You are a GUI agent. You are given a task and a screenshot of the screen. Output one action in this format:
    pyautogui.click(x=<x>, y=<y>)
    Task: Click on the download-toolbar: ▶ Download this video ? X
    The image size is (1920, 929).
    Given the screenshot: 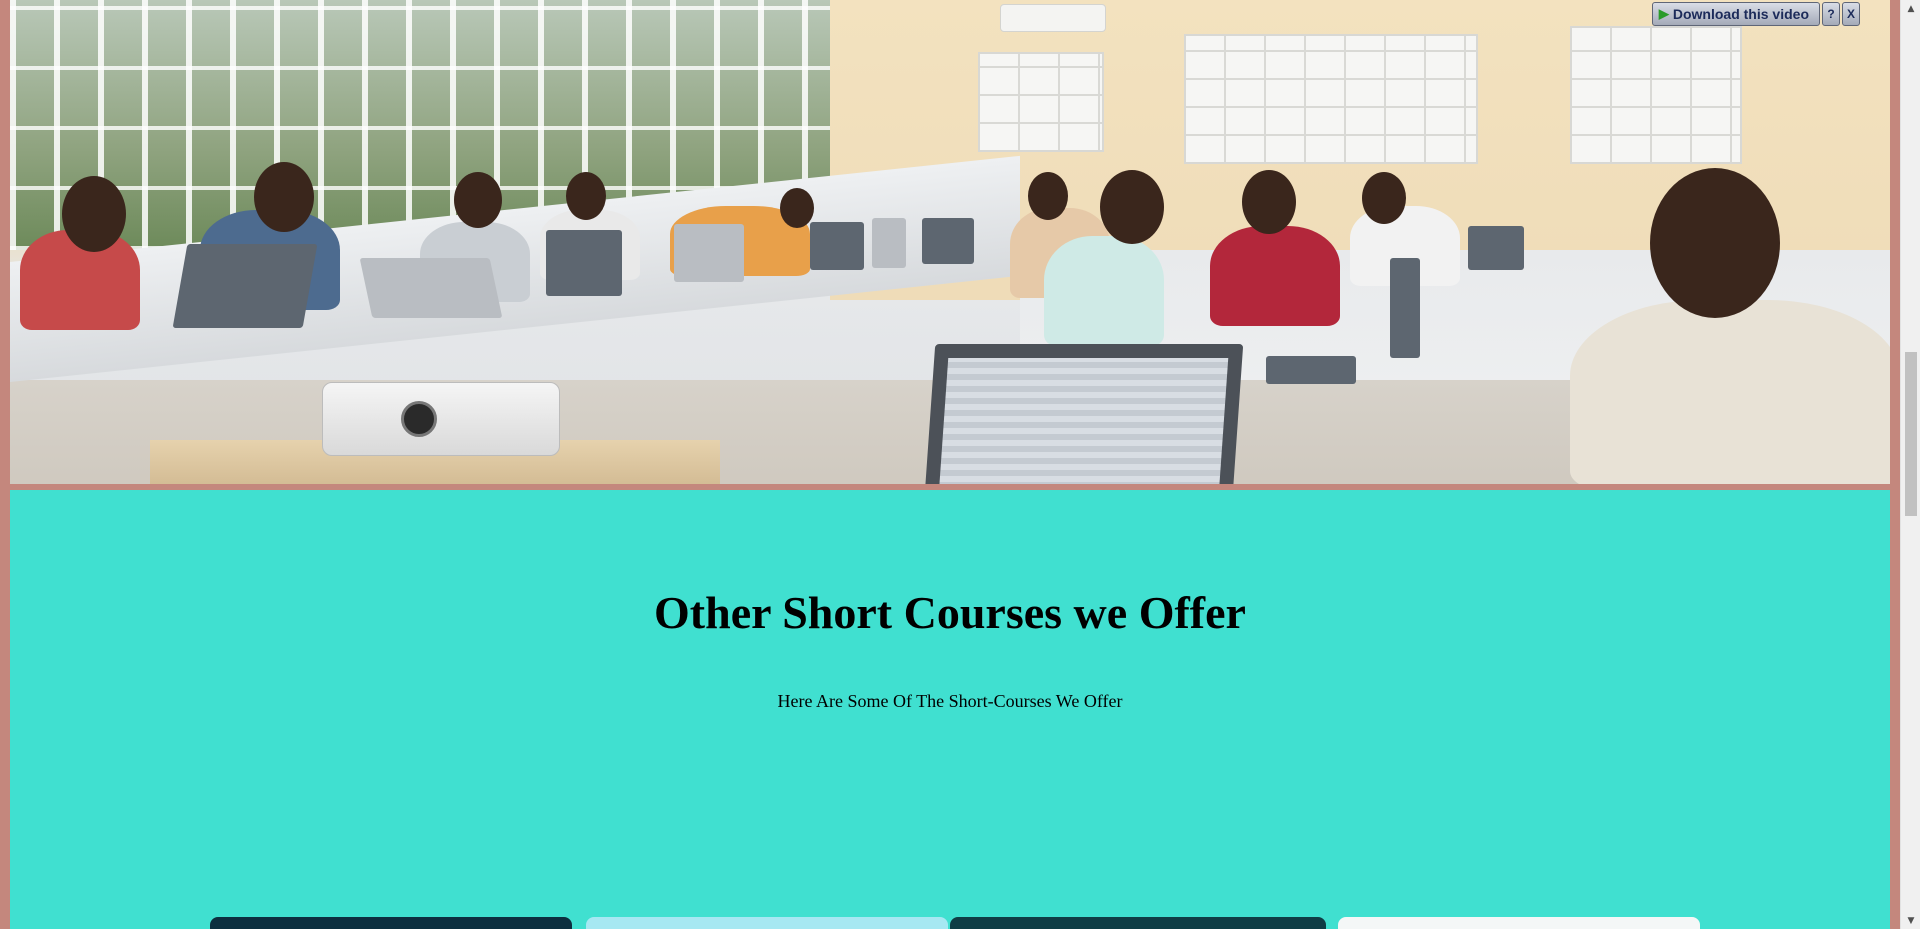 What is the action you would take?
    pyautogui.click(x=1755, y=14)
    